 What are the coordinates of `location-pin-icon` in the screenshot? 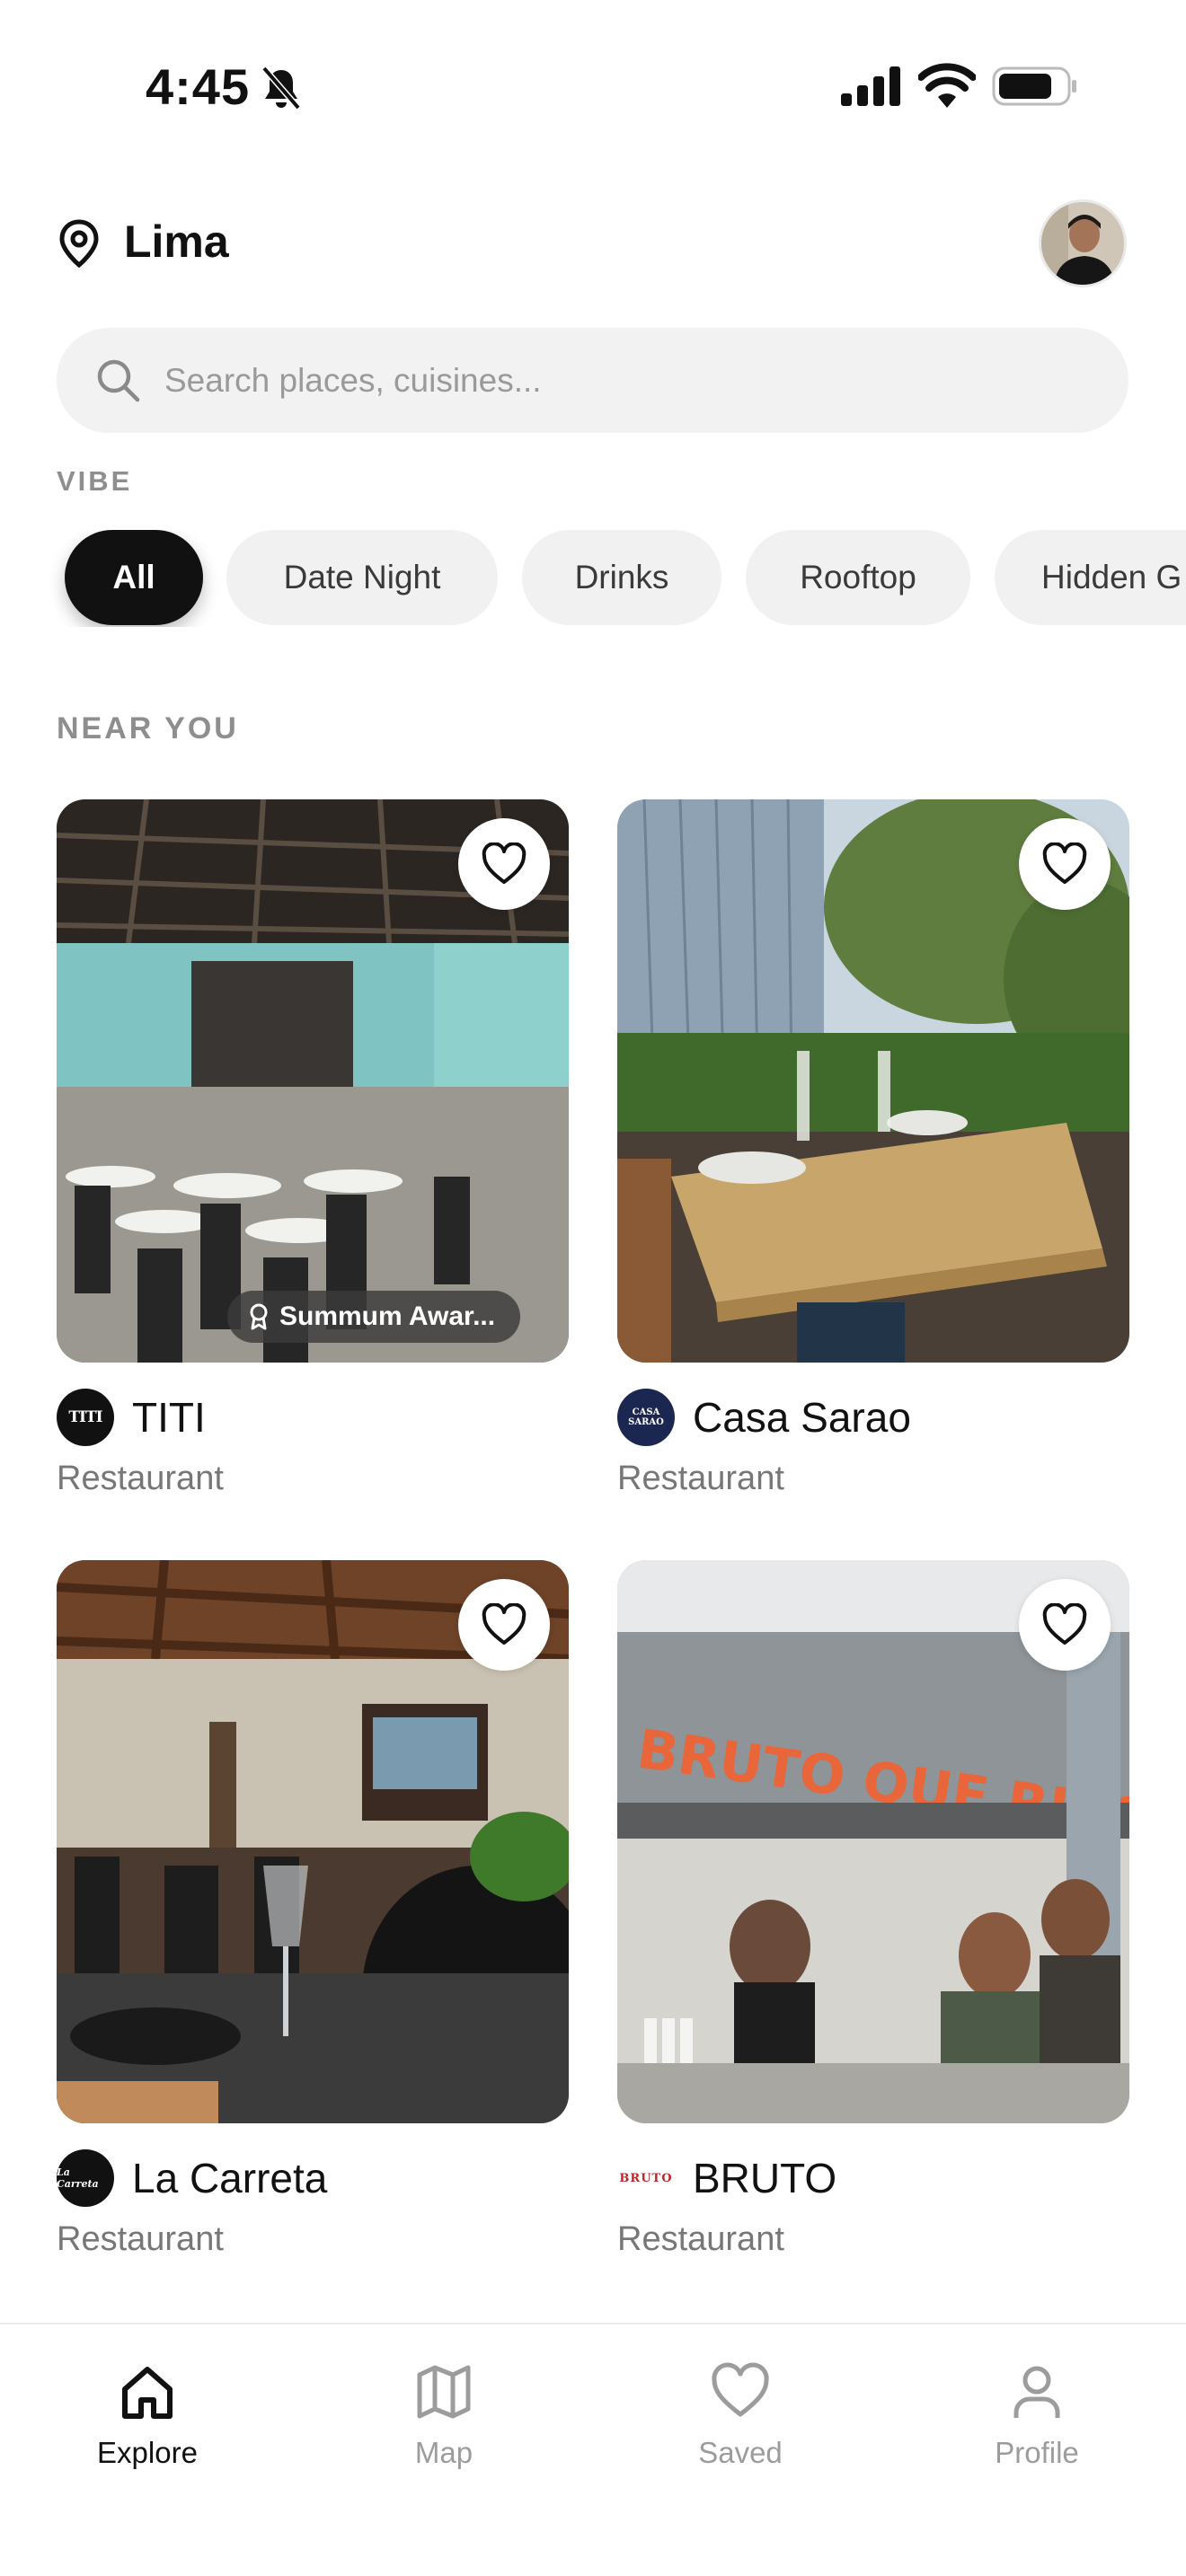 It's located at (79, 243).